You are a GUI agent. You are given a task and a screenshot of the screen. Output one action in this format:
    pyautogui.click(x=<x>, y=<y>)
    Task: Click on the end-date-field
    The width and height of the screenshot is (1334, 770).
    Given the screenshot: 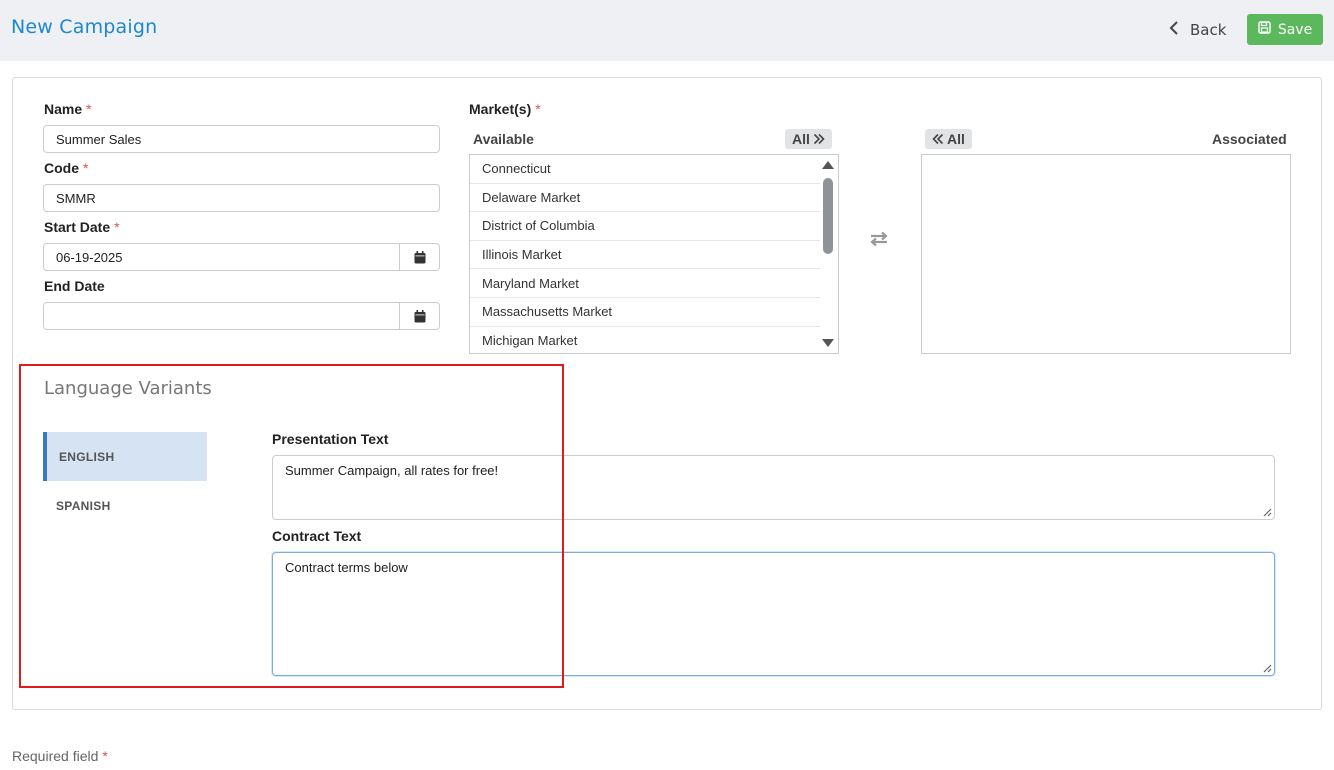 What is the action you would take?
    pyautogui.click(x=241, y=316)
    